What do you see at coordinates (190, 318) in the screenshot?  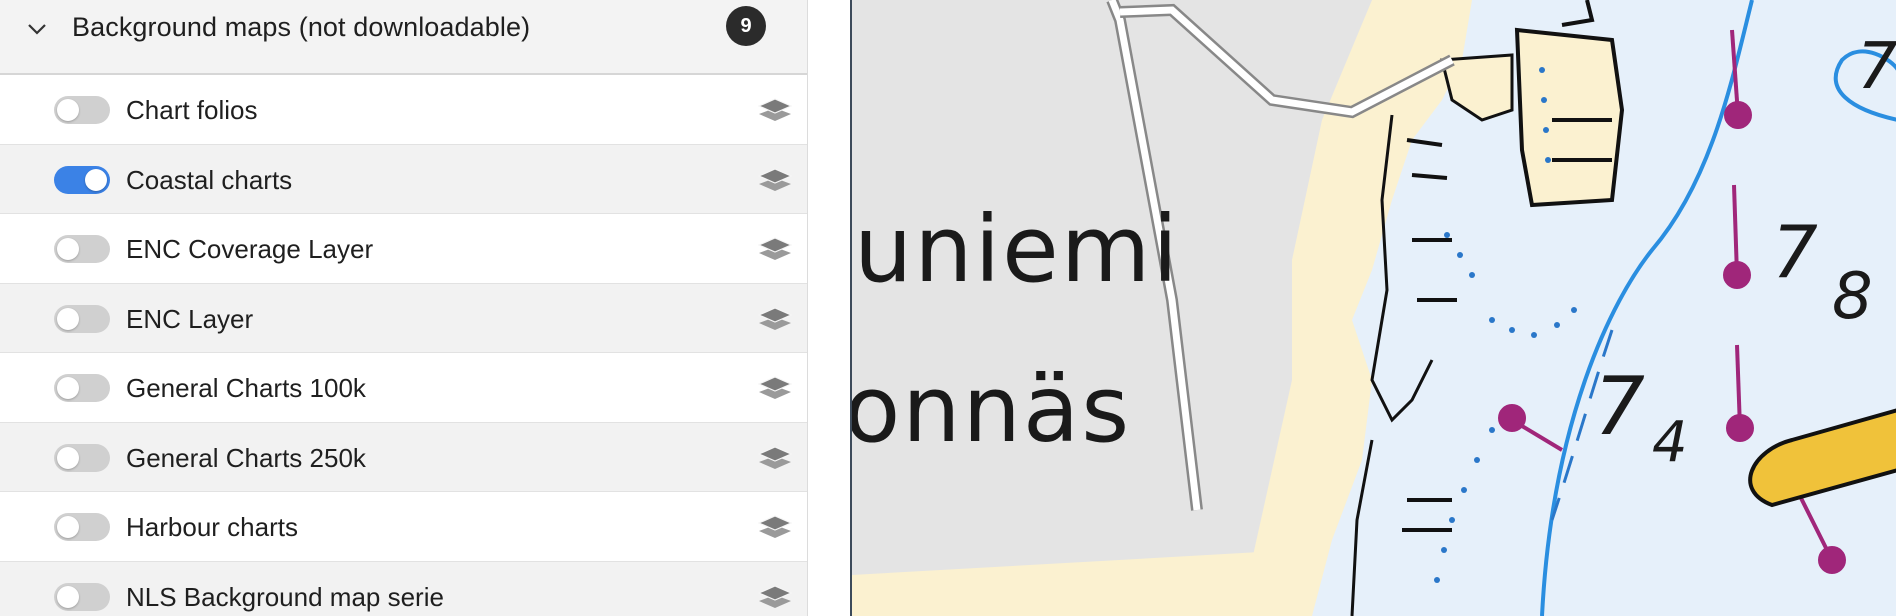 I see `layer-label: ENC Layer` at bounding box center [190, 318].